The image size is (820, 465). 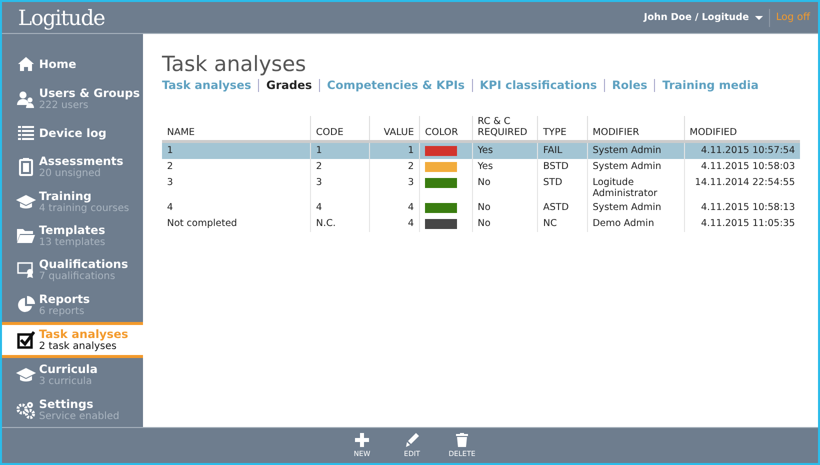 I want to click on user-menu: John Doe / Logitude, so click(x=703, y=17).